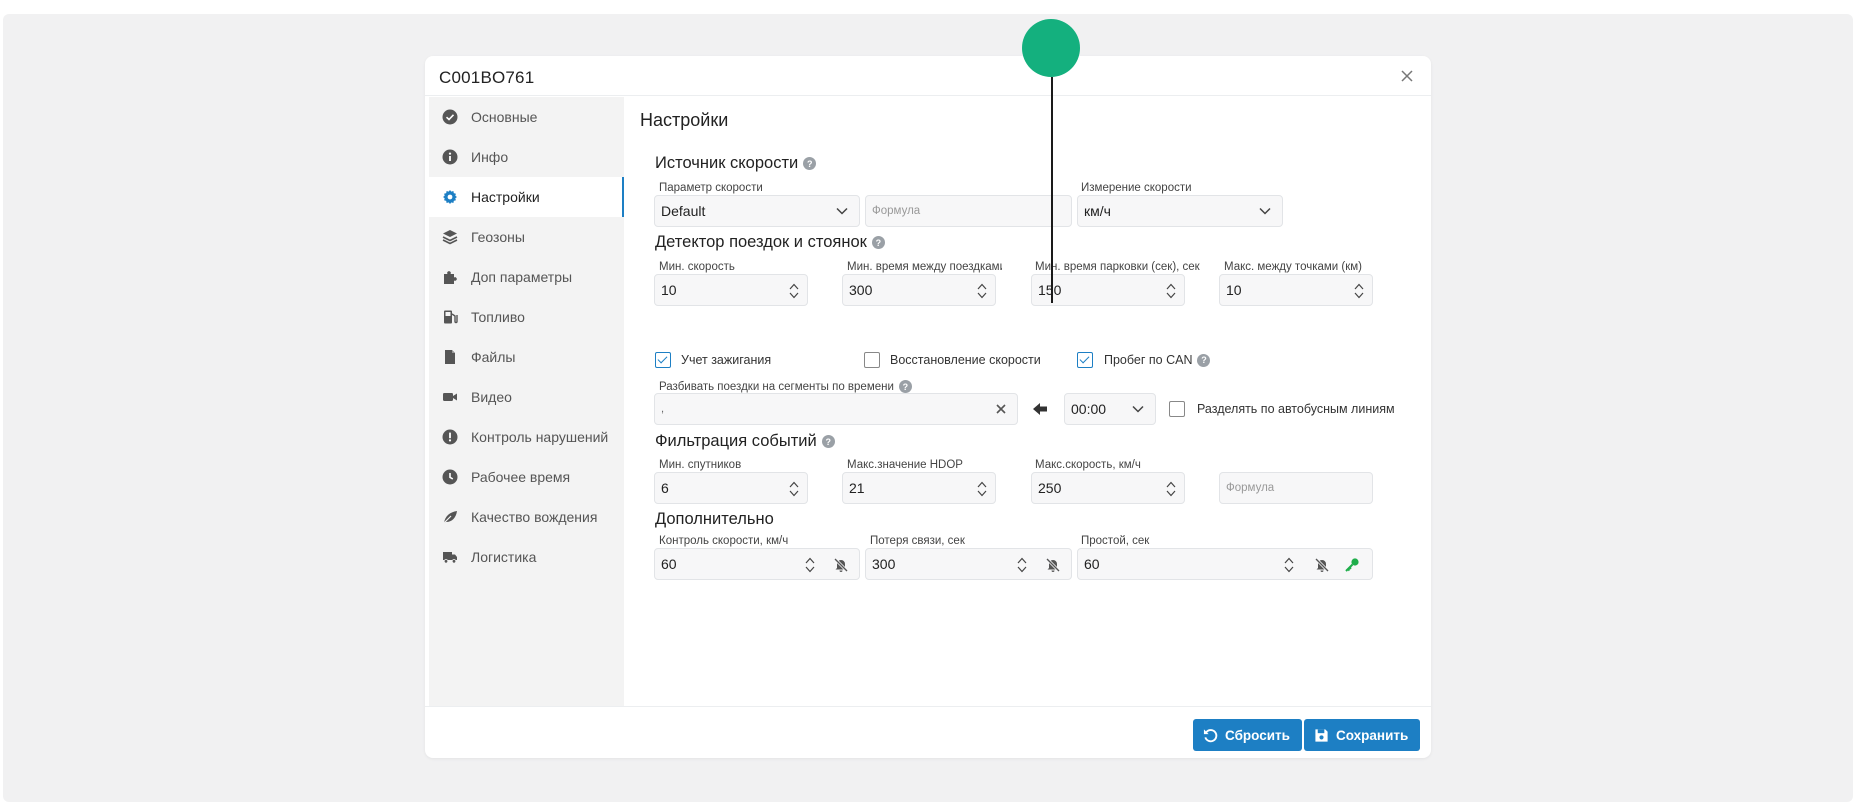  Describe the element at coordinates (663, 360) in the screenshot. I see `ignition-checkbox` at that location.